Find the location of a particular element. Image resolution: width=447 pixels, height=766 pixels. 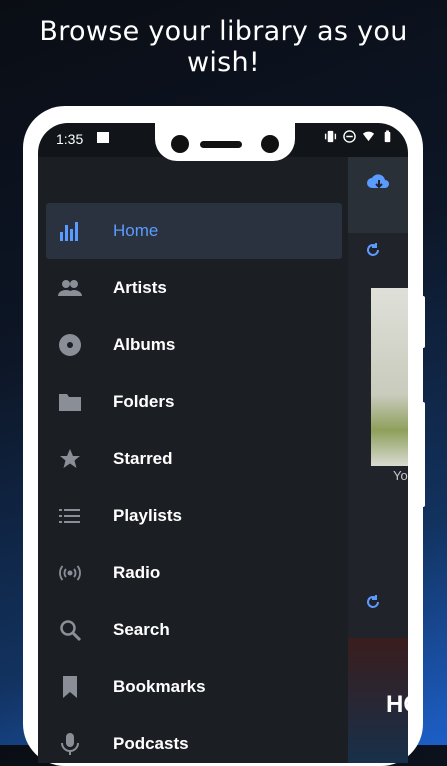

menu-label: Artists is located at coordinates (140, 287).